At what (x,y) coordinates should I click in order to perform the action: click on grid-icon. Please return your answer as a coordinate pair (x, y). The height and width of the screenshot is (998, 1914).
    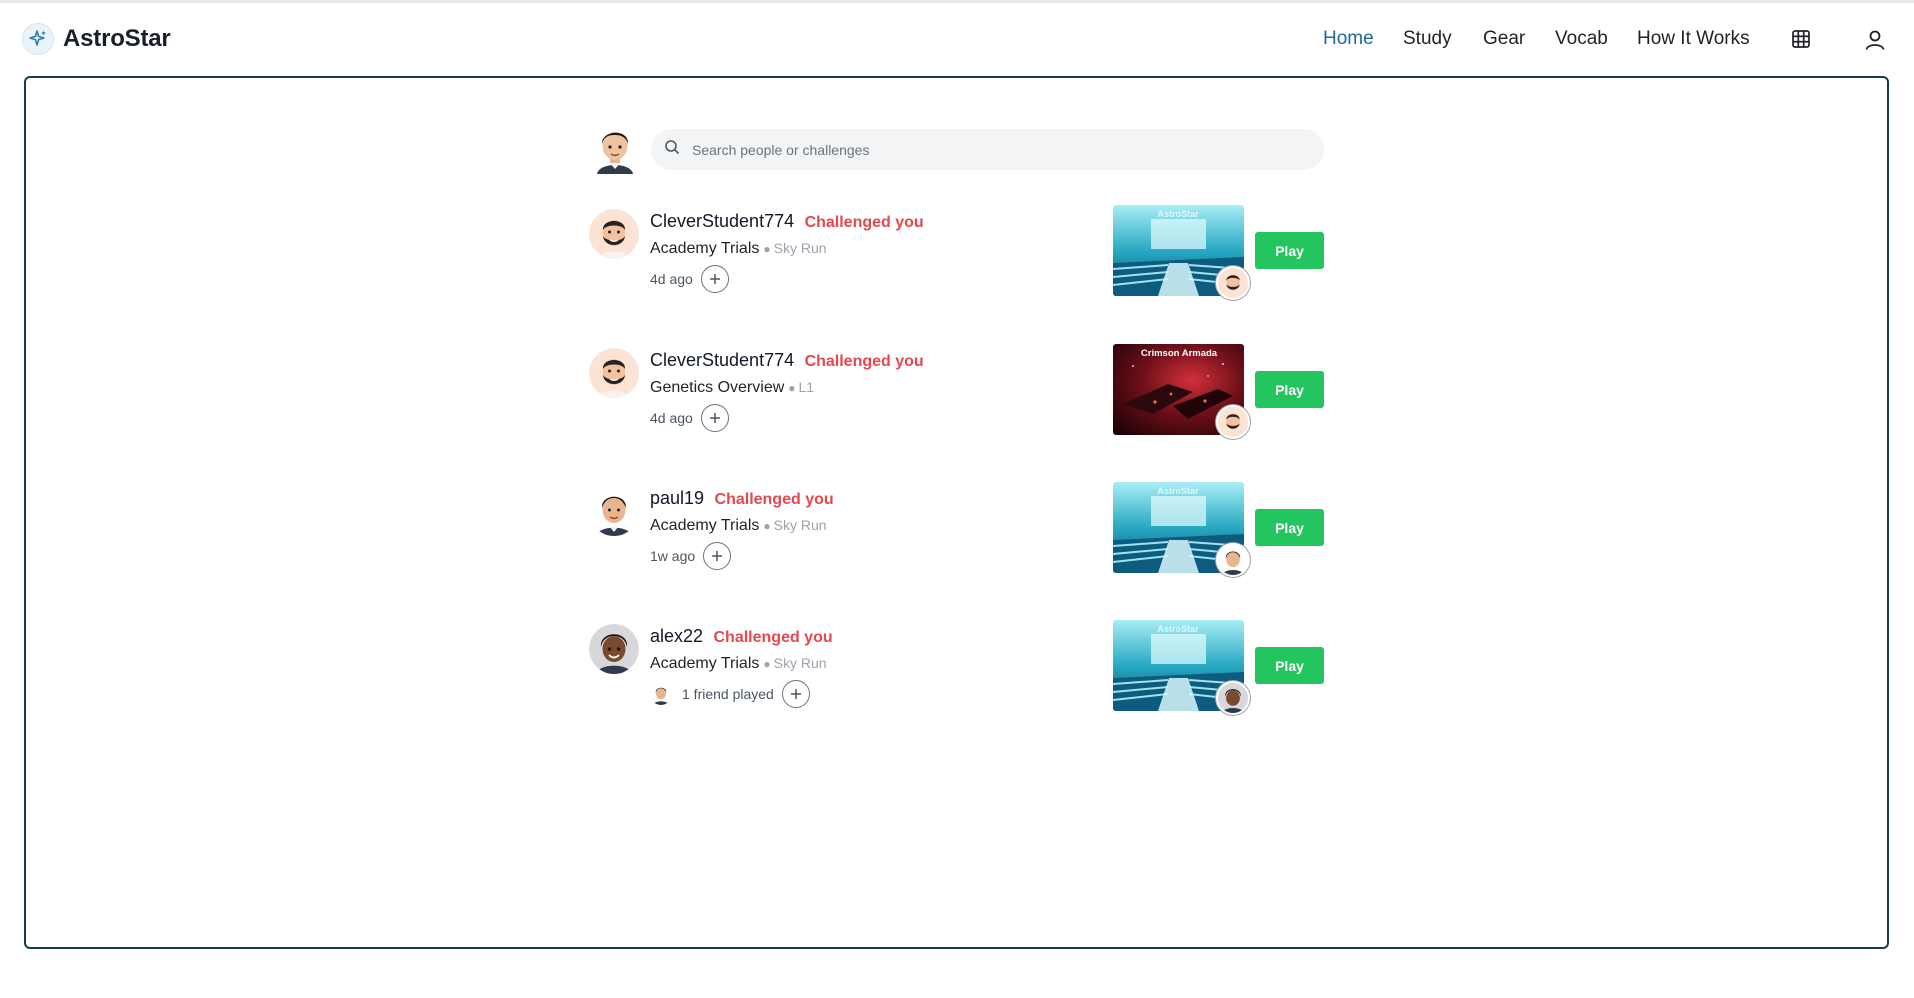
    Looking at the image, I should click on (1801, 41).